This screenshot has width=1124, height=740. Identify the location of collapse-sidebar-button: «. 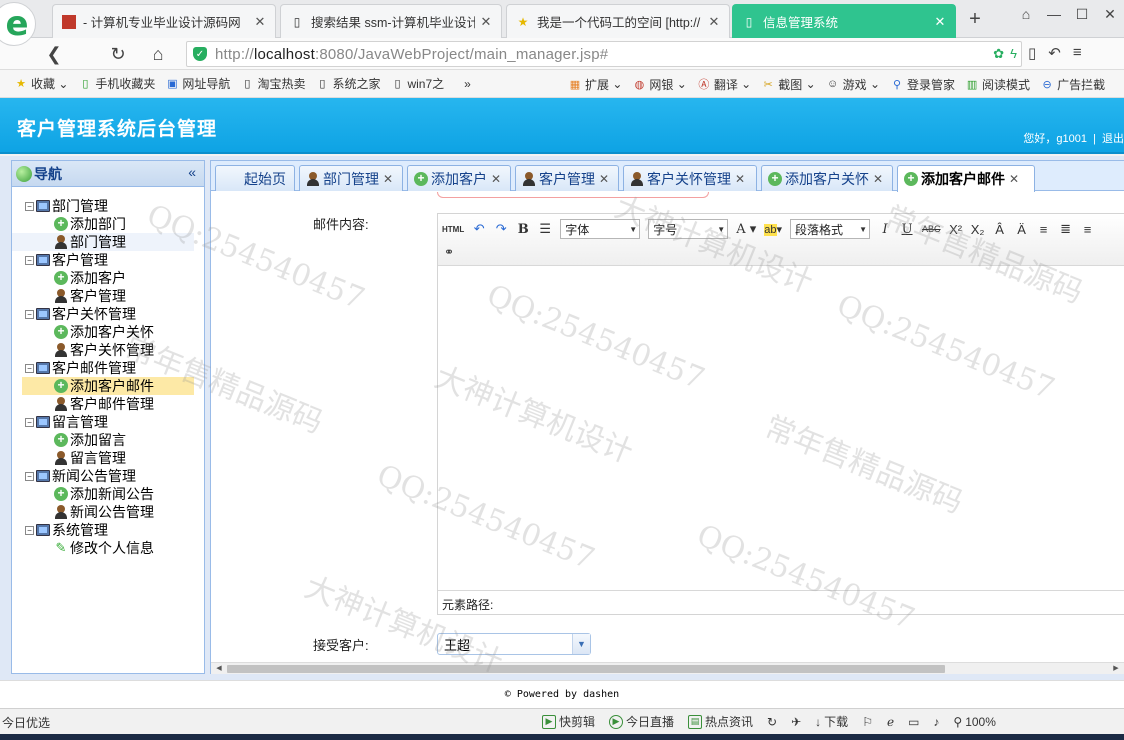
(192, 172).